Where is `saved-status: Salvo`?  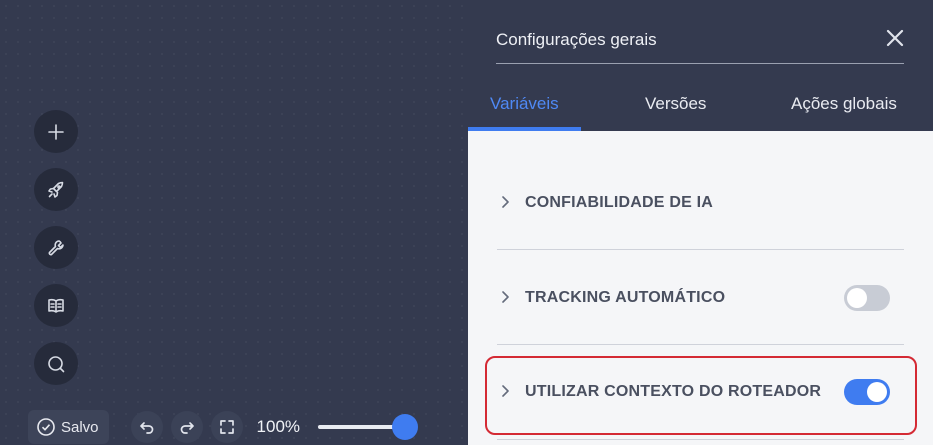
saved-status: Salvo is located at coordinates (68, 427).